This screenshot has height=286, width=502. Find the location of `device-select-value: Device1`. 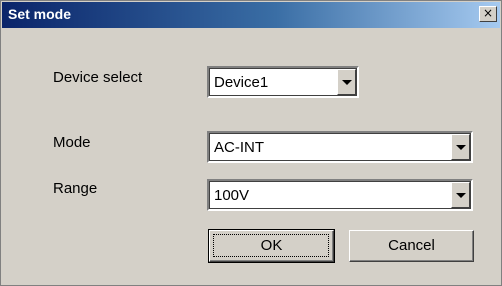

device-select-value: Device1 is located at coordinates (241, 82).